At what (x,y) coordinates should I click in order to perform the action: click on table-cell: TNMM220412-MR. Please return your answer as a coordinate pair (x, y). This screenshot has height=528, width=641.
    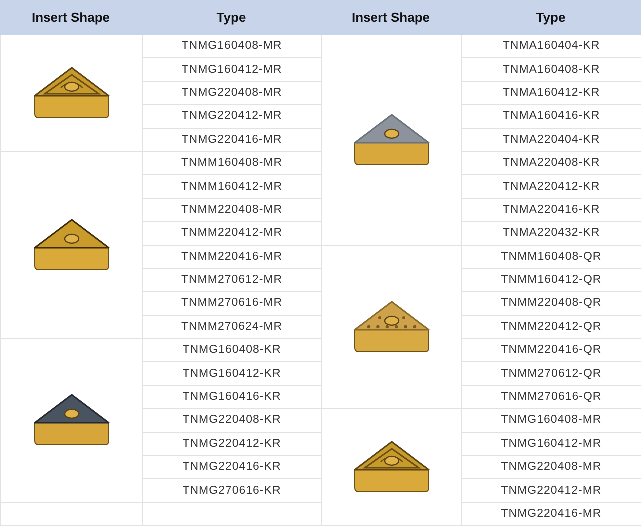
    Looking at the image, I should click on (231, 234).